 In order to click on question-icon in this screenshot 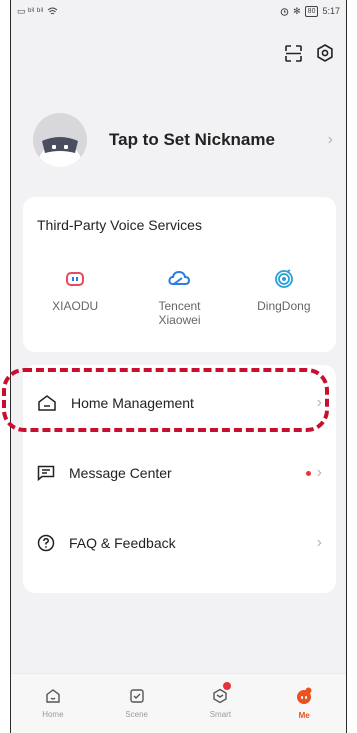, I will do `click(46, 543)`.